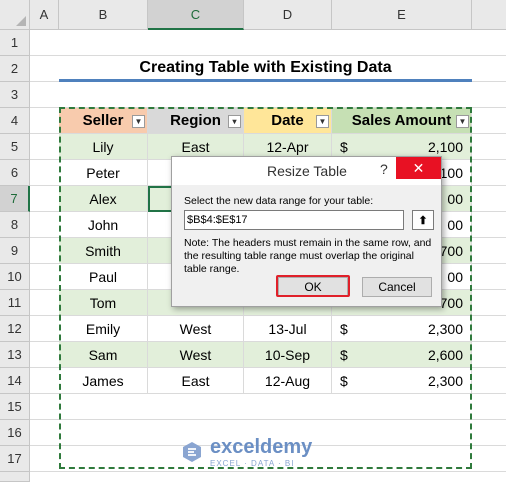 This screenshot has width=506, height=482. Describe the element at coordinates (15, 173) in the screenshot. I see `row-header-6: 6` at that location.